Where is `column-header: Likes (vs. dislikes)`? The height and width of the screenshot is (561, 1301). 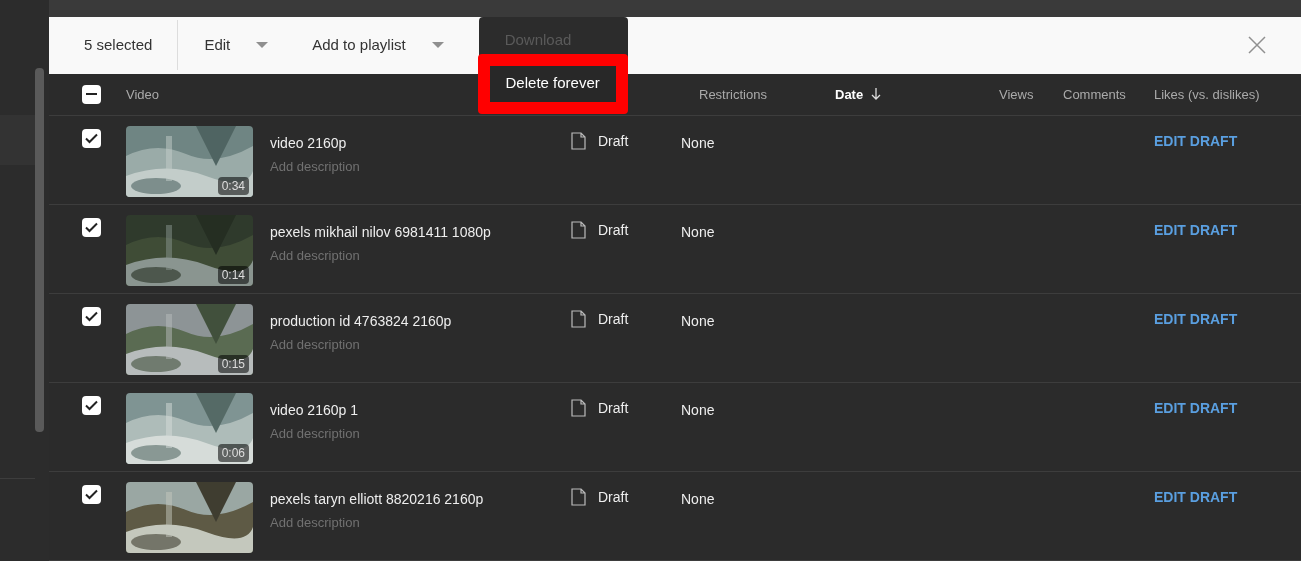 column-header: Likes (vs. dislikes) is located at coordinates (1207, 94).